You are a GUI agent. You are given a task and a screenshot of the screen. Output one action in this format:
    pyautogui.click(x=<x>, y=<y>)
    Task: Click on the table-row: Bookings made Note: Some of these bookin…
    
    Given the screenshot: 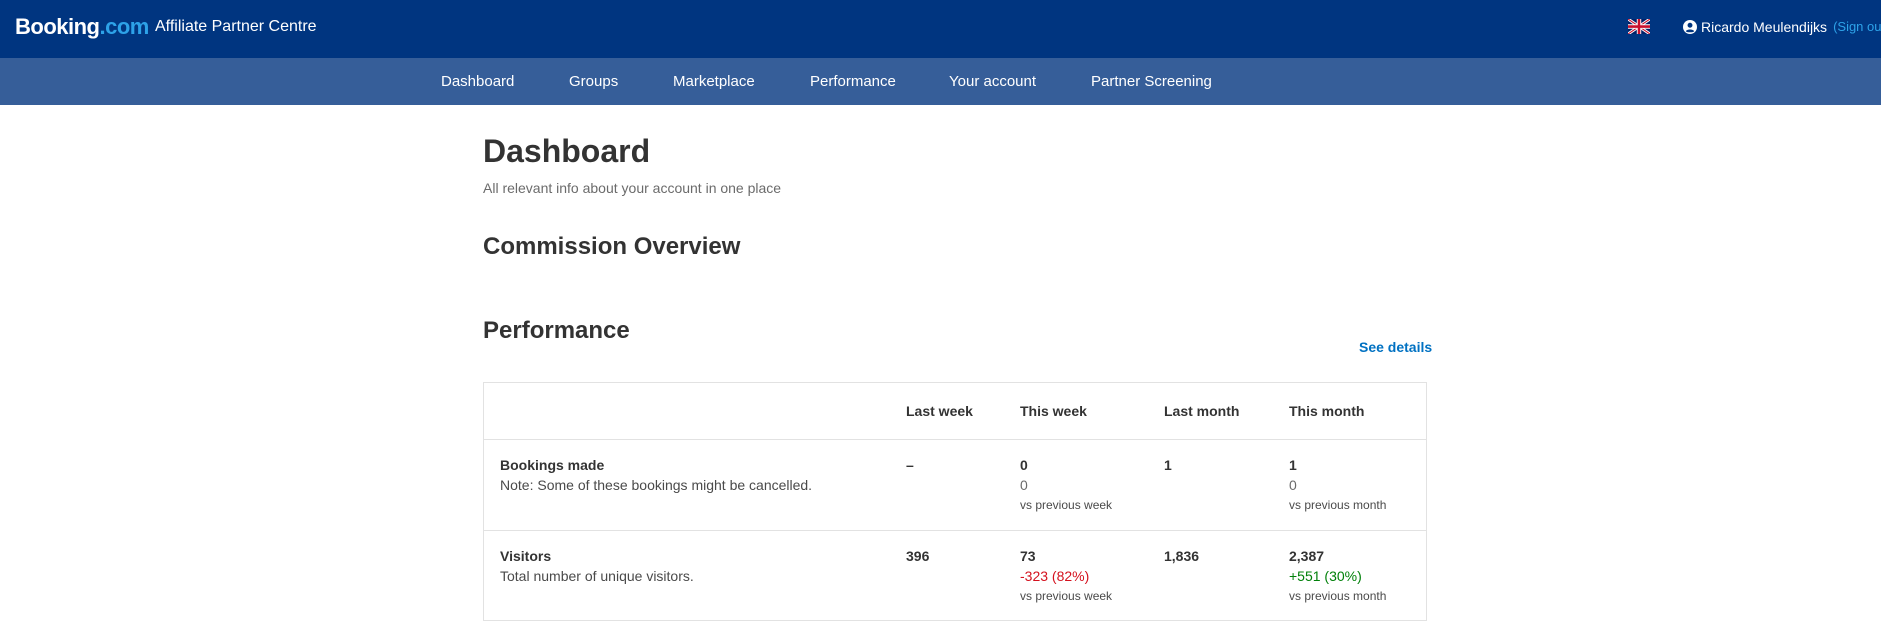 What is the action you would take?
    pyautogui.click(x=955, y=485)
    